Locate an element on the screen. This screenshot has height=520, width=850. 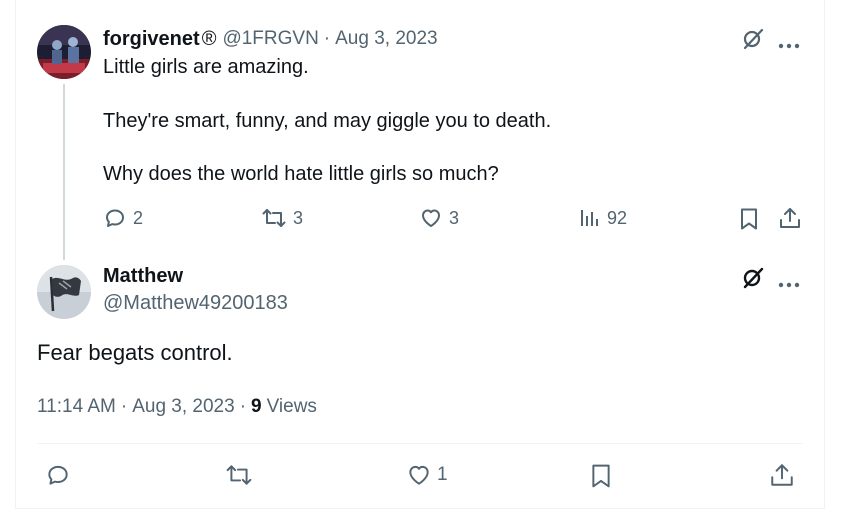
divider is located at coordinates (420, 443).